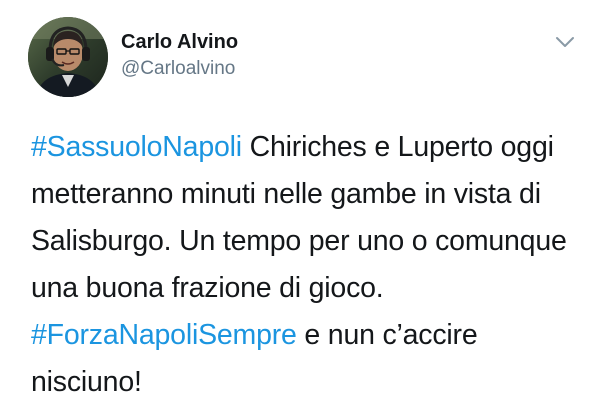  What do you see at coordinates (179, 42) in the screenshot?
I see `author-name: Carlo Alvino` at bounding box center [179, 42].